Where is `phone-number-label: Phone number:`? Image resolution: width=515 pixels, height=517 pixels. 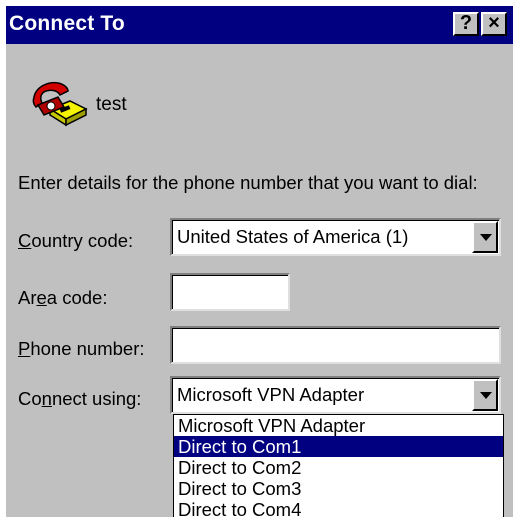 phone-number-label: Phone number: is located at coordinates (81, 348).